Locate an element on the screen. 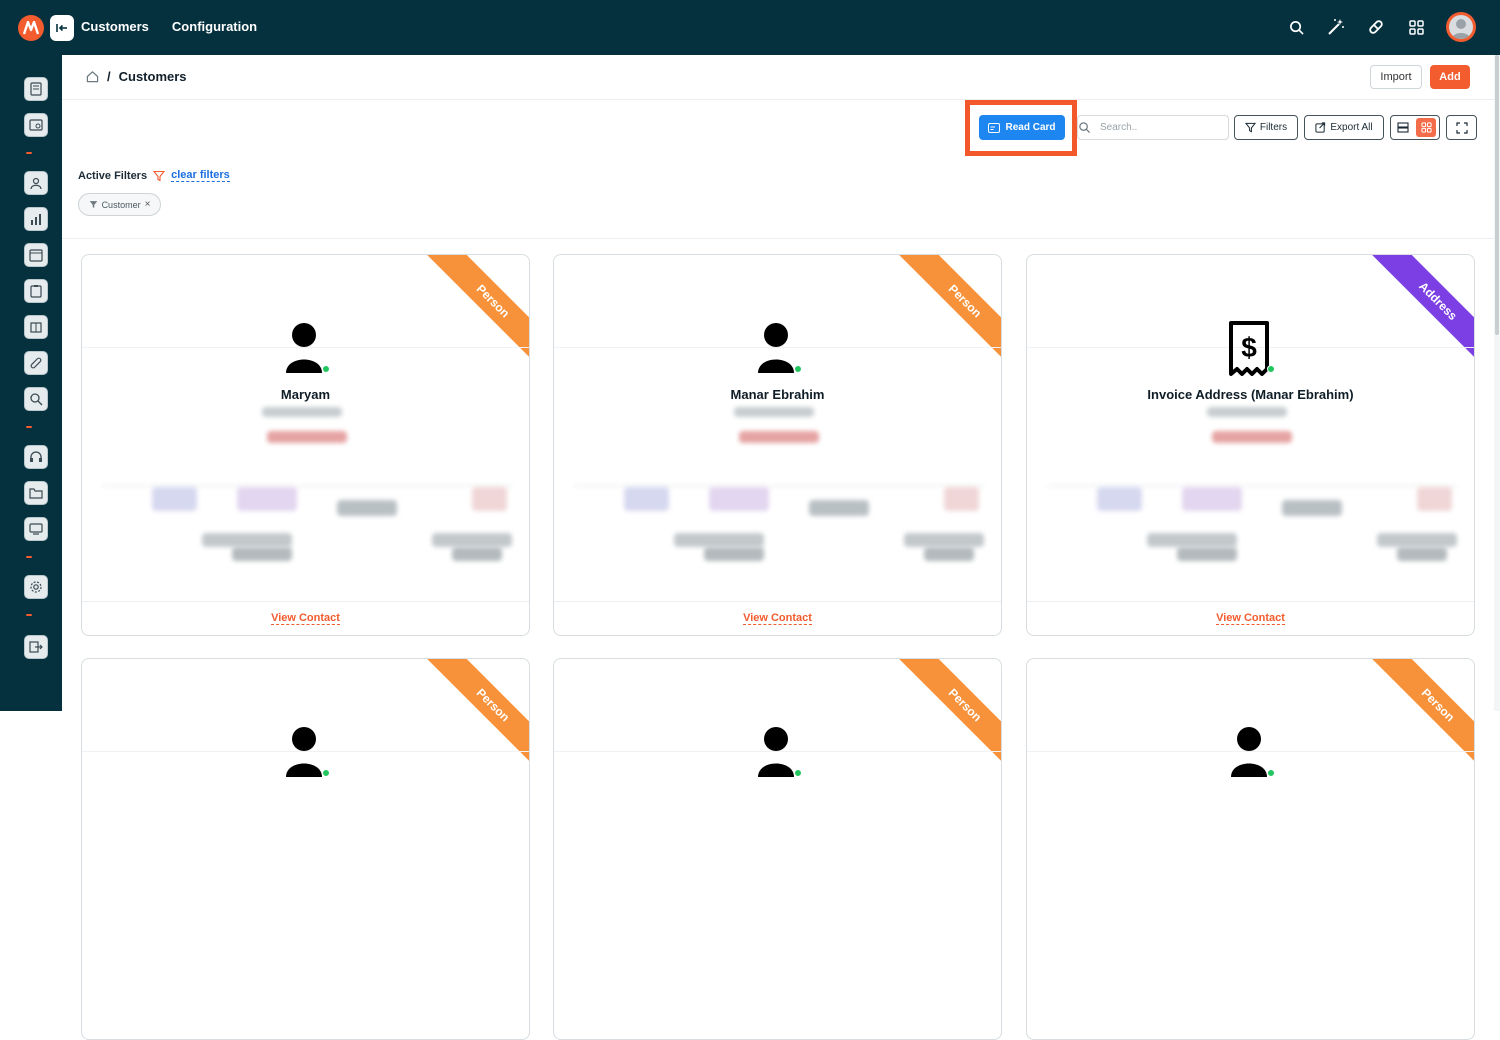  sidebar-item-reports is located at coordinates (36, 125).